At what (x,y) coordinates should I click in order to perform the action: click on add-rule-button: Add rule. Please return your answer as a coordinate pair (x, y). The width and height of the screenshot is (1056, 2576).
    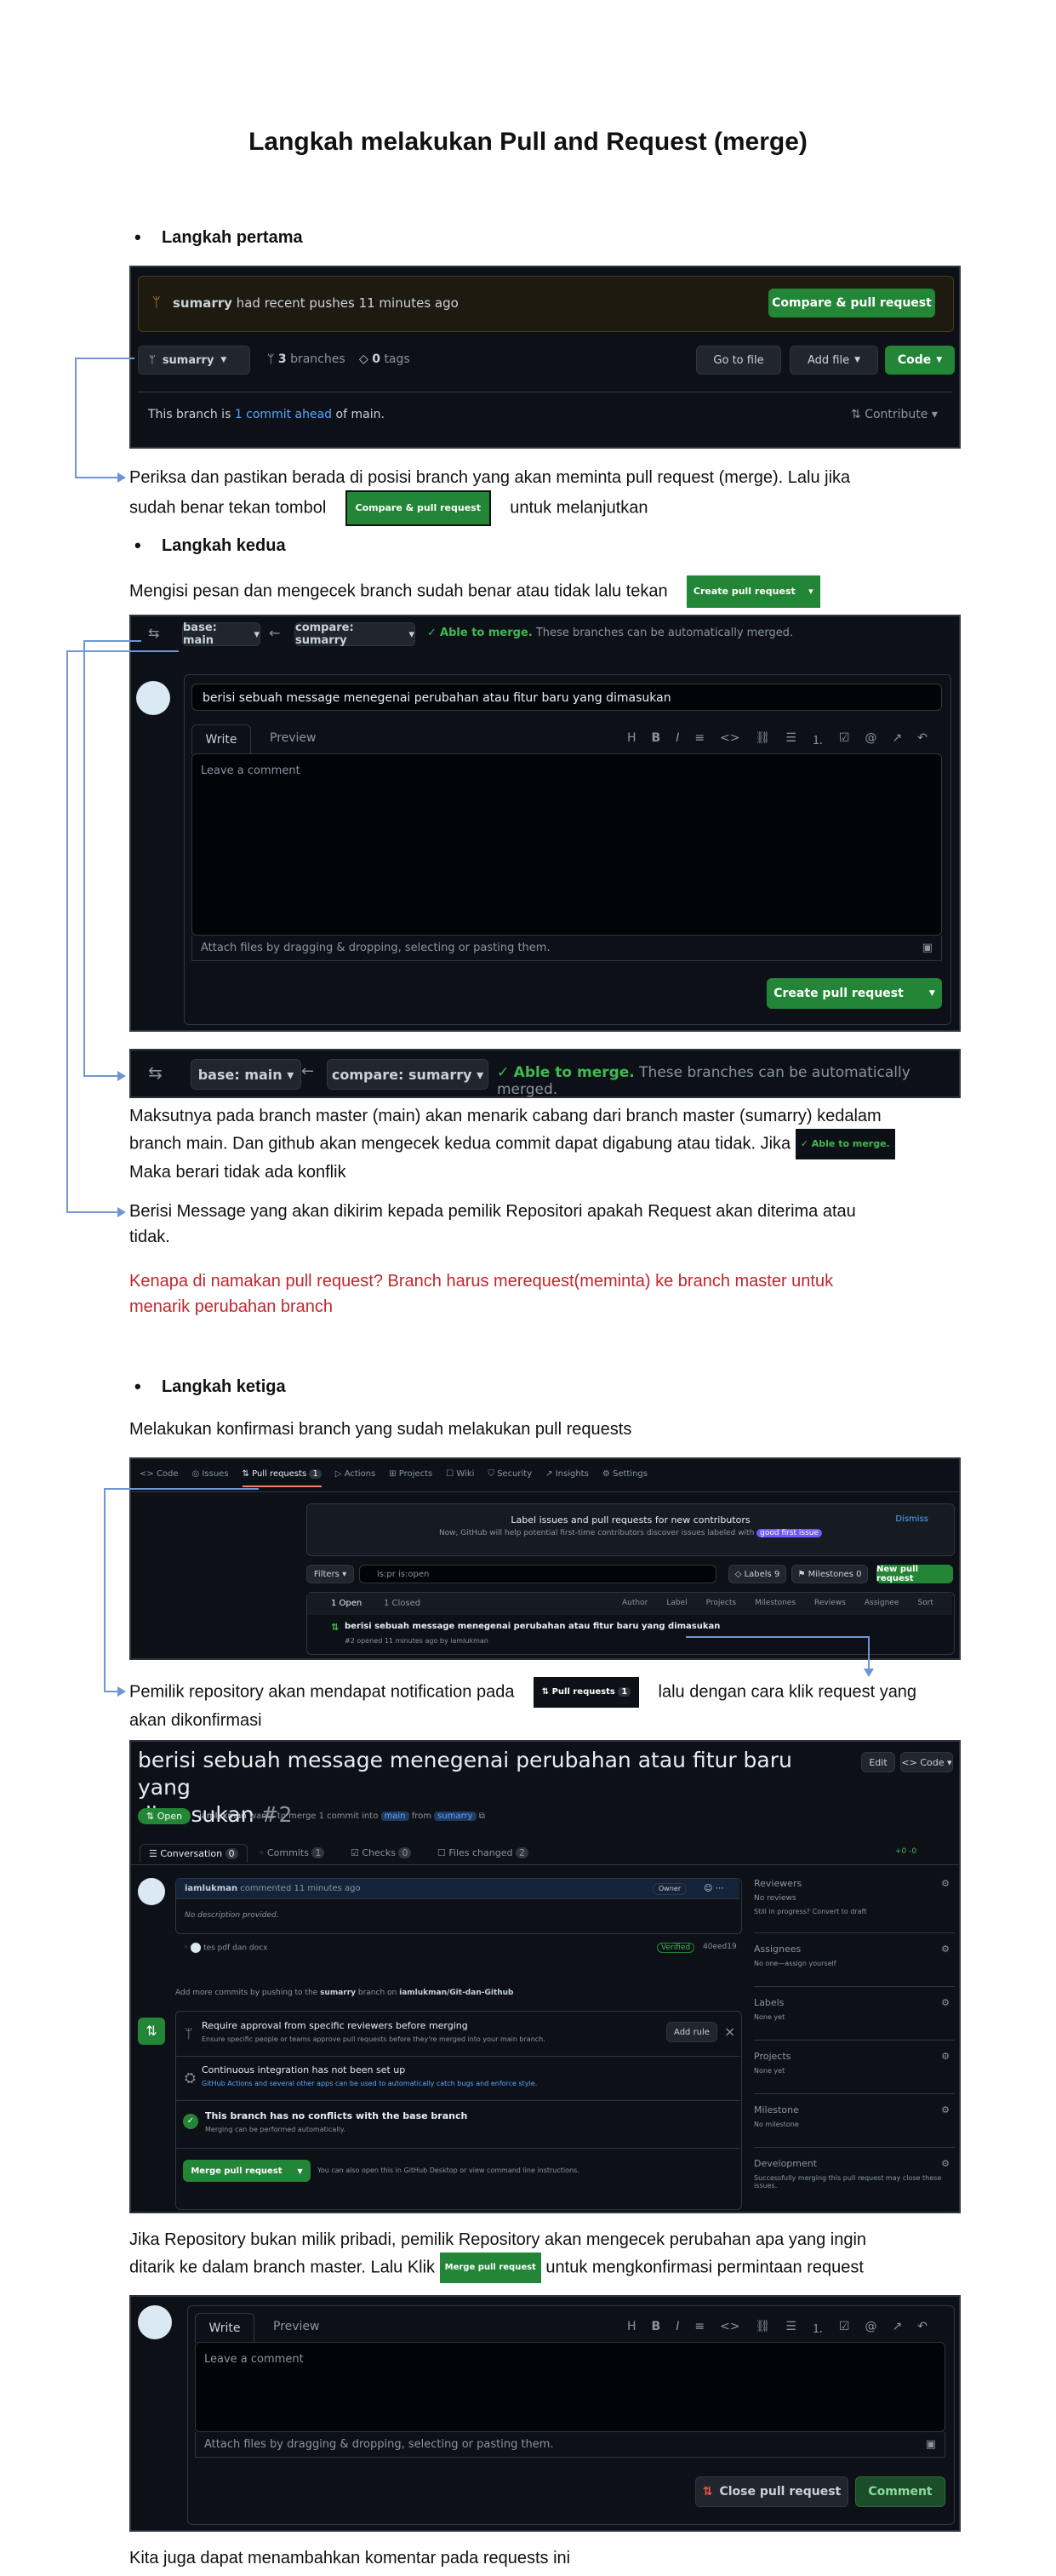
    Looking at the image, I should click on (691, 2032).